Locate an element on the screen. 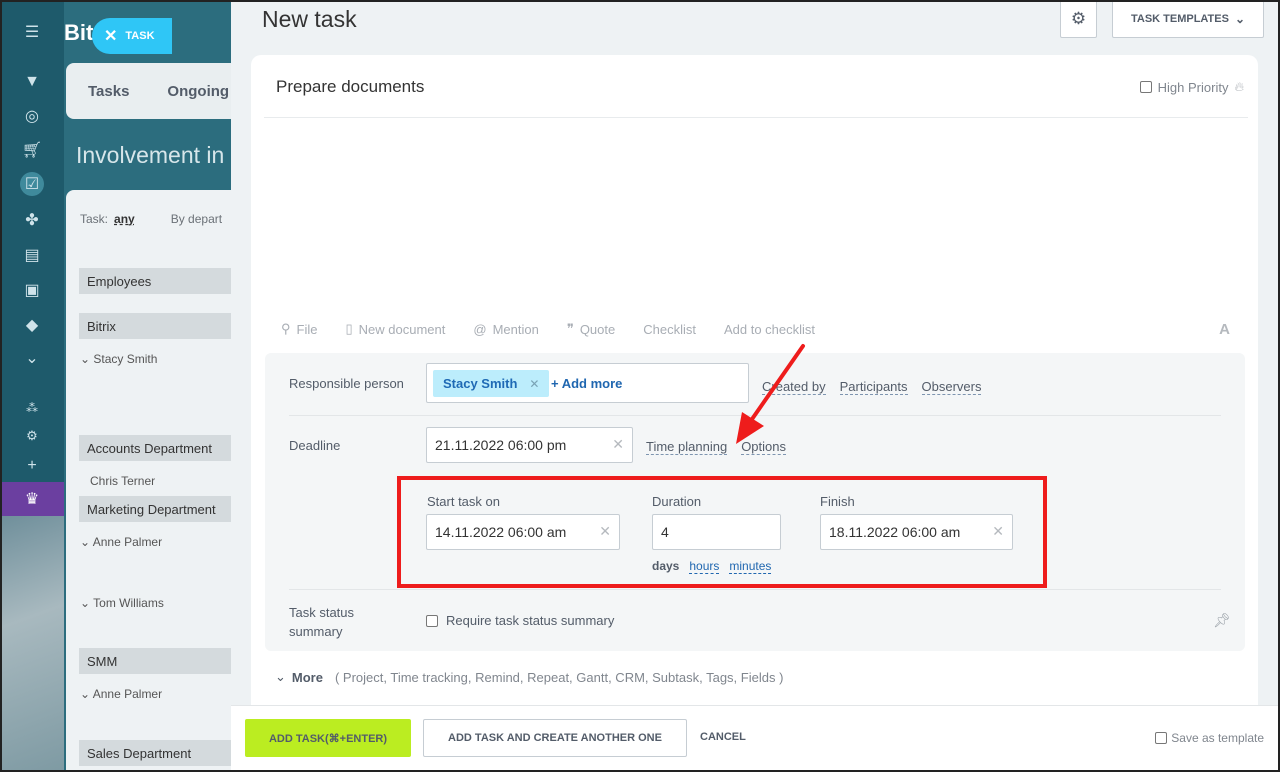  task-templates-button: TASK TEMPLATES ⌄ is located at coordinates (1188, 19).